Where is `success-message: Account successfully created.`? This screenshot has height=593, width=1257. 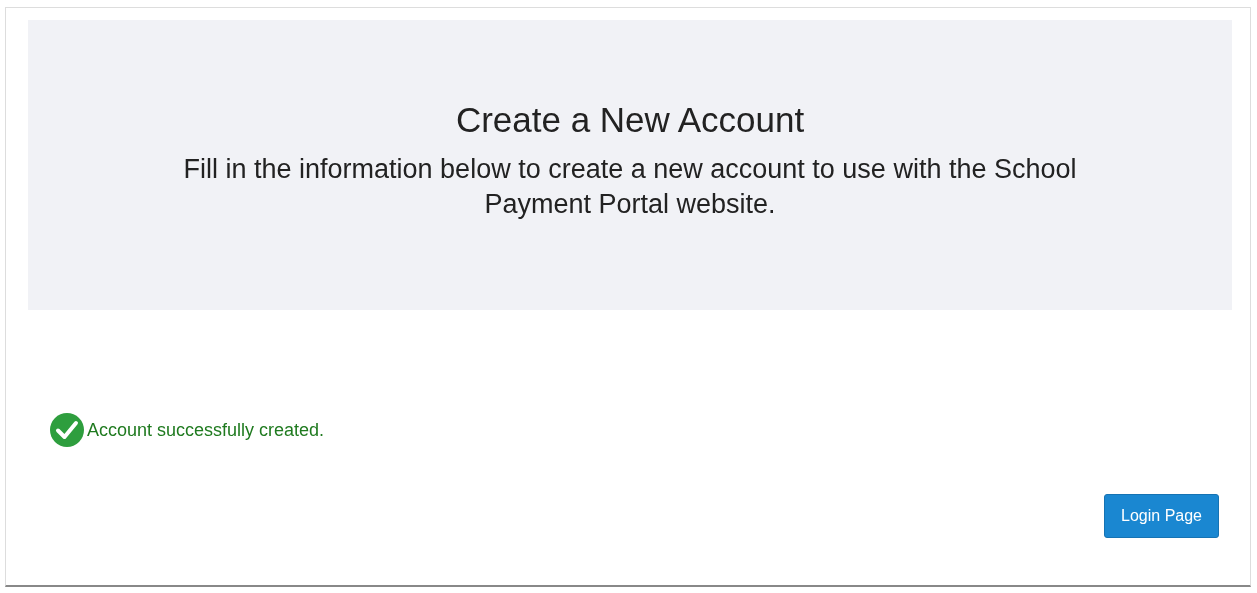
success-message: Account successfully created. is located at coordinates (206, 430).